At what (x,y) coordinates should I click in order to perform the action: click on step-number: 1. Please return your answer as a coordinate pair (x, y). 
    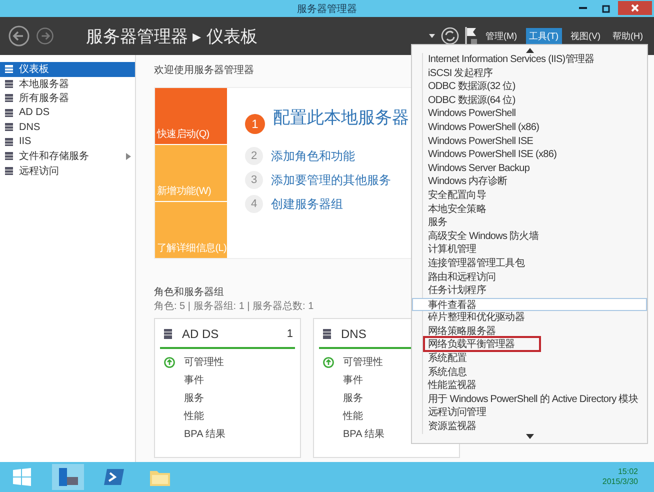
    Looking at the image, I should click on (255, 124).